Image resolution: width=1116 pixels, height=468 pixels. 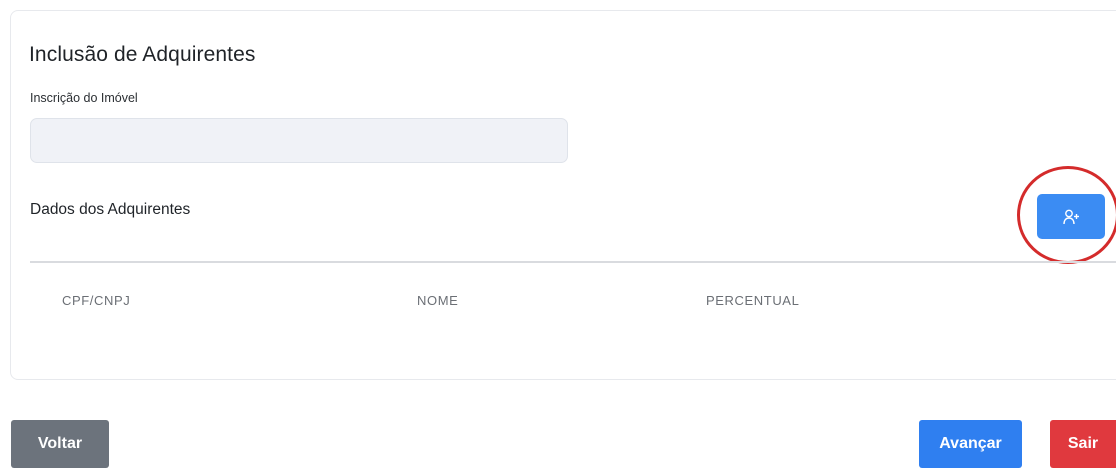 What do you see at coordinates (438, 300) in the screenshot?
I see `column-header-nome: NOME` at bounding box center [438, 300].